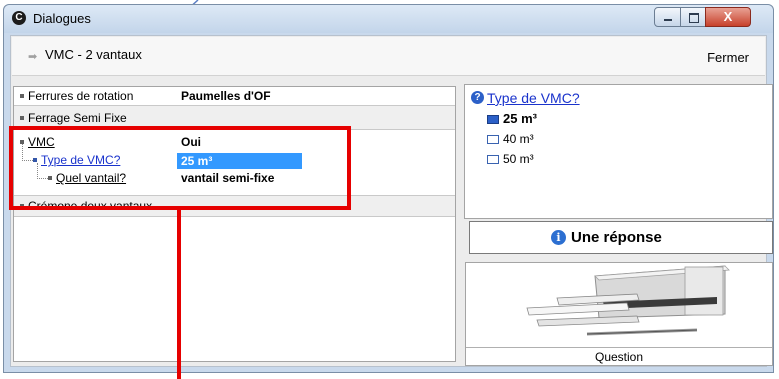  I want to click on maximize-button, so click(693, 17).